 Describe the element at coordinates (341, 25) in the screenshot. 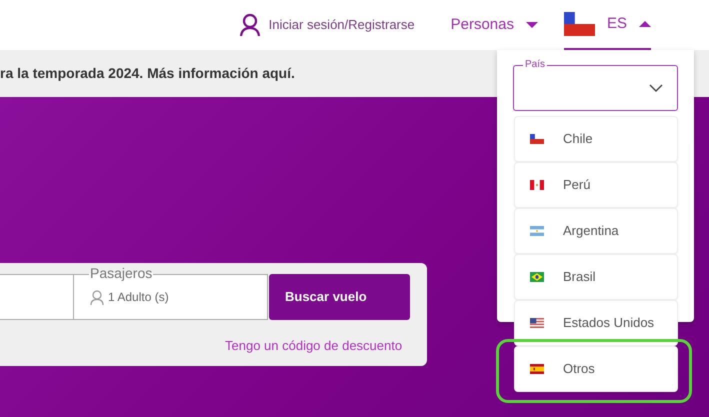

I see `login-link: Iniciar sesión/Registrarse` at that location.